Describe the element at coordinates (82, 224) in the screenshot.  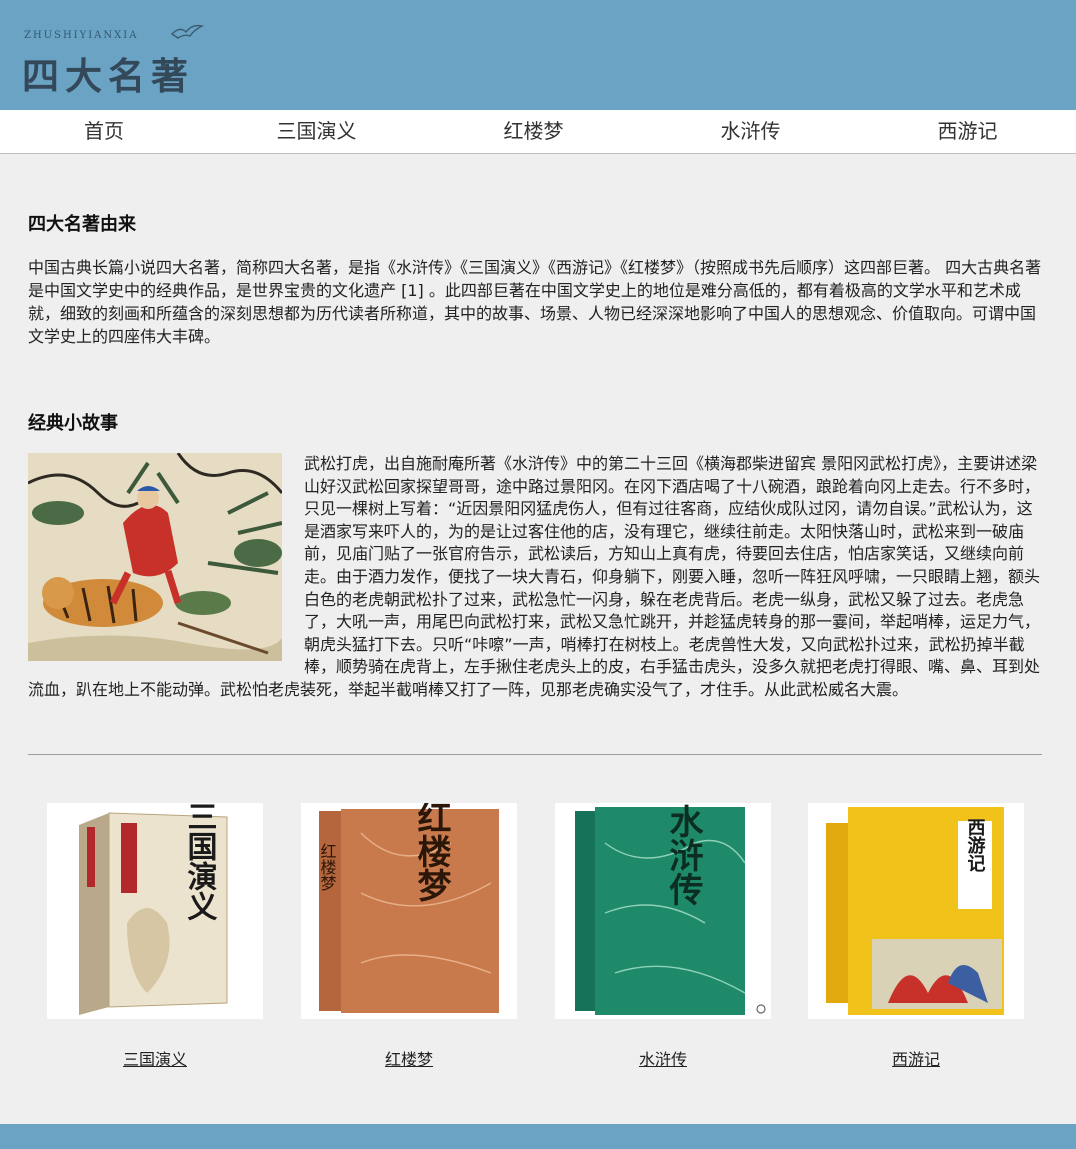
I see `intro-title: 四大名著由来` at that location.